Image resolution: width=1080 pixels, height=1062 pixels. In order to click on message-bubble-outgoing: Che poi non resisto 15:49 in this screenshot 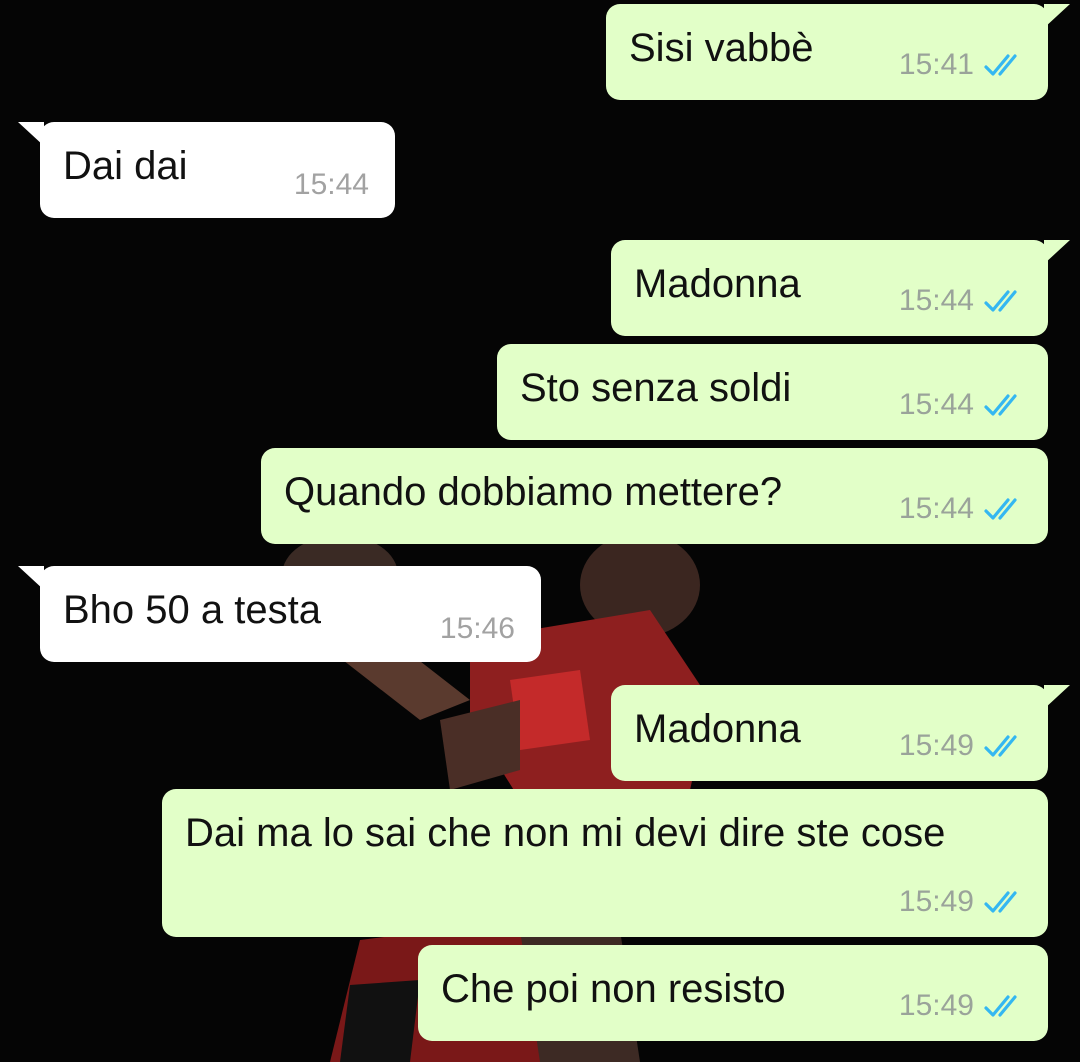, I will do `click(733, 993)`.